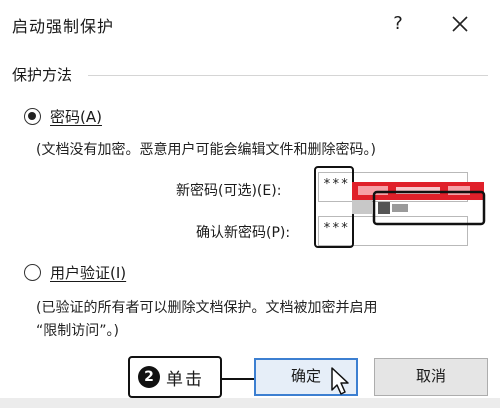 This screenshot has height=408, width=500. What do you see at coordinates (419, 204) in the screenshot?
I see `redaction-mark` at bounding box center [419, 204].